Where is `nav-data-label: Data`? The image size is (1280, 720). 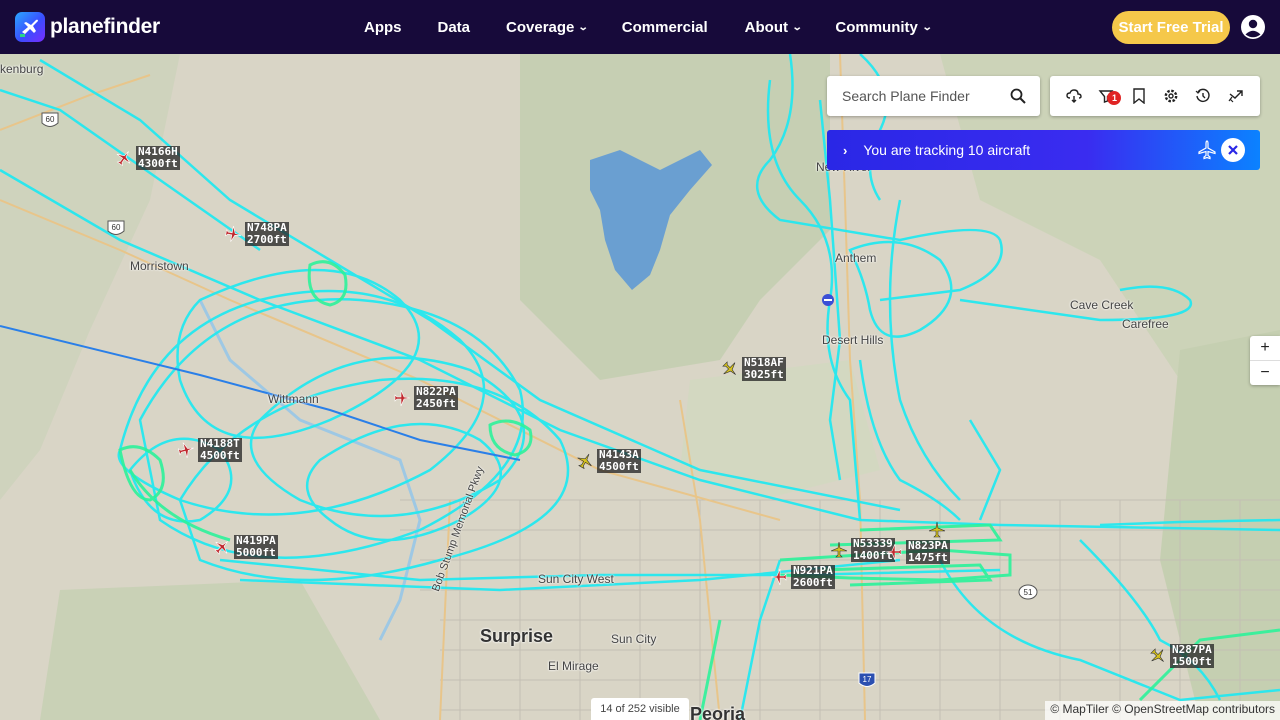 nav-data-label: Data is located at coordinates (454, 27).